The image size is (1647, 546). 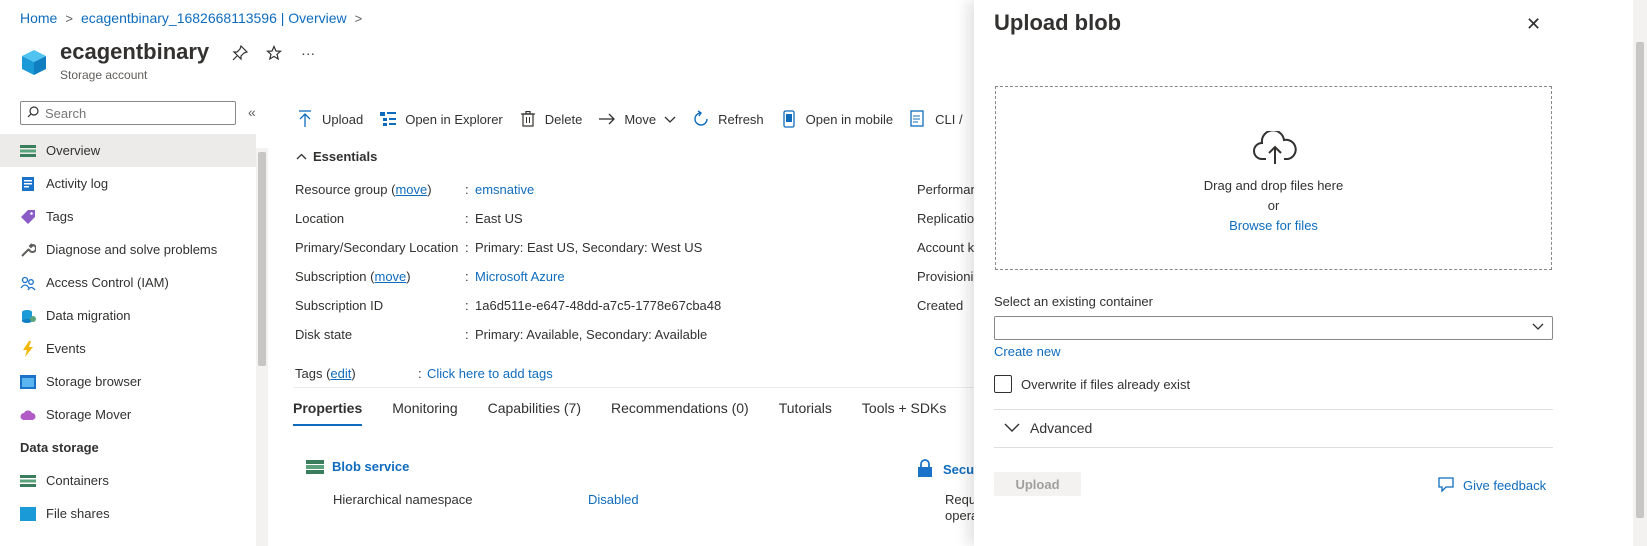 I want to click on delete-button: Delete, so click(x=550, y=119).